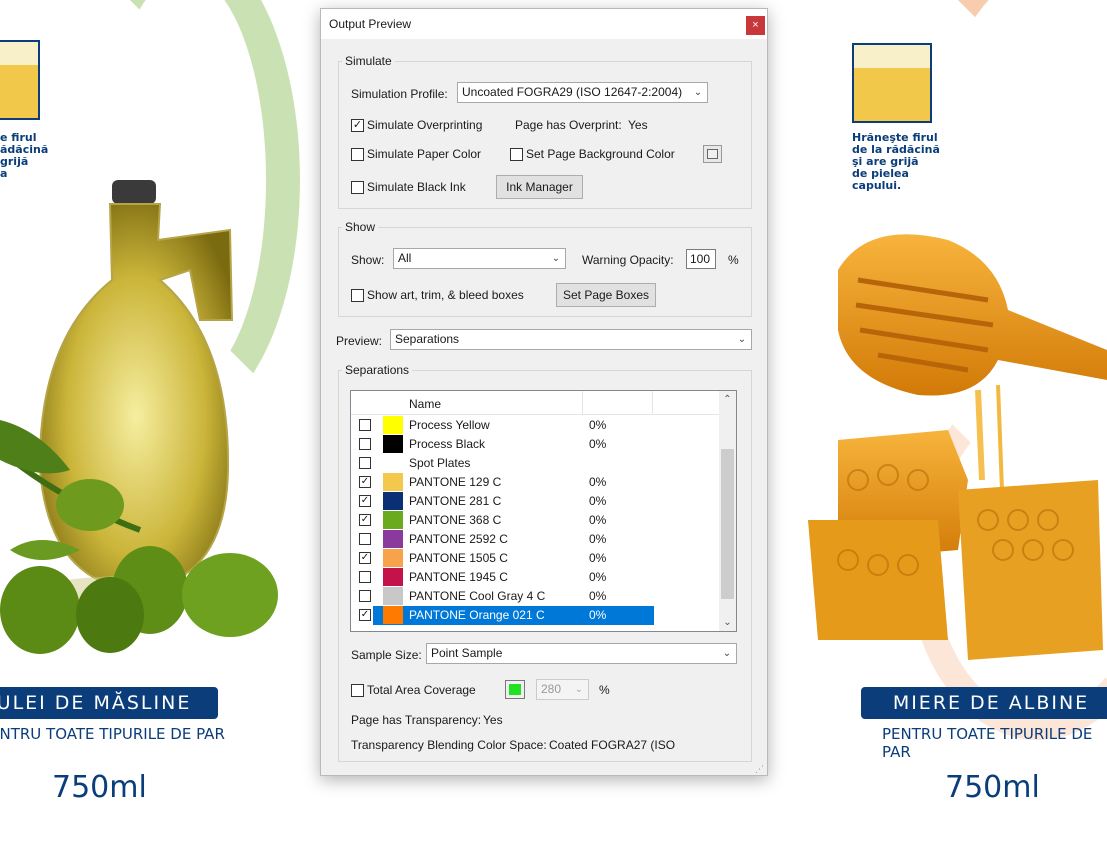 This screenshot has height=866, width=1107. Describe the element at coordinates (612, 745) in the screenshot. I see `blend-space-value: Coated FOGRA27 (ISO` at that location.